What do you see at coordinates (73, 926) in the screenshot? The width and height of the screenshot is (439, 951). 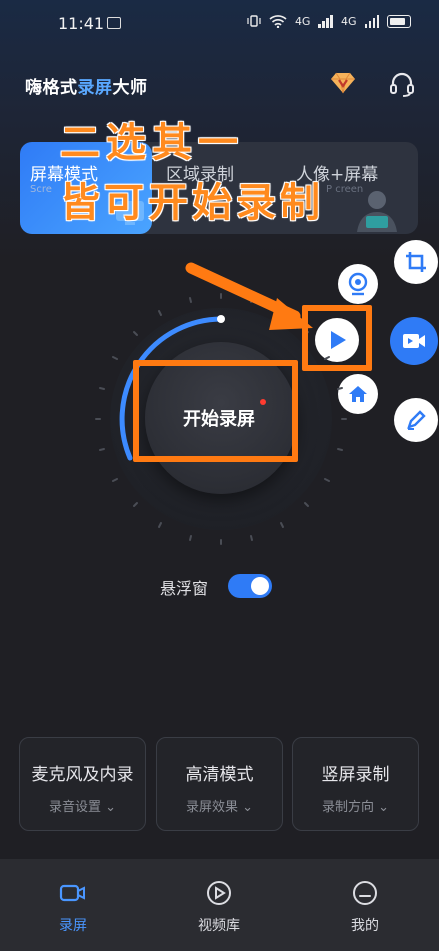 I see `nav-label: 录屏` at bounding box center [73, 926].